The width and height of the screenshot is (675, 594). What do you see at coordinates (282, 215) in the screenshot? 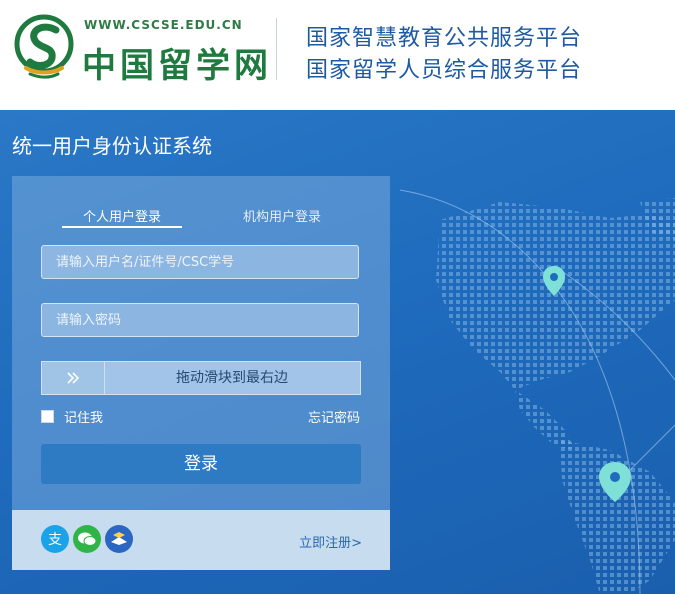
I see `tab-organization-login: 机构用户登录` at bounding box center [282, 215].